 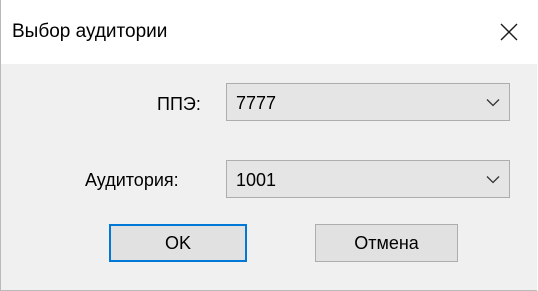 I want to click on room-select: 1001, so click(x=368, y=179).